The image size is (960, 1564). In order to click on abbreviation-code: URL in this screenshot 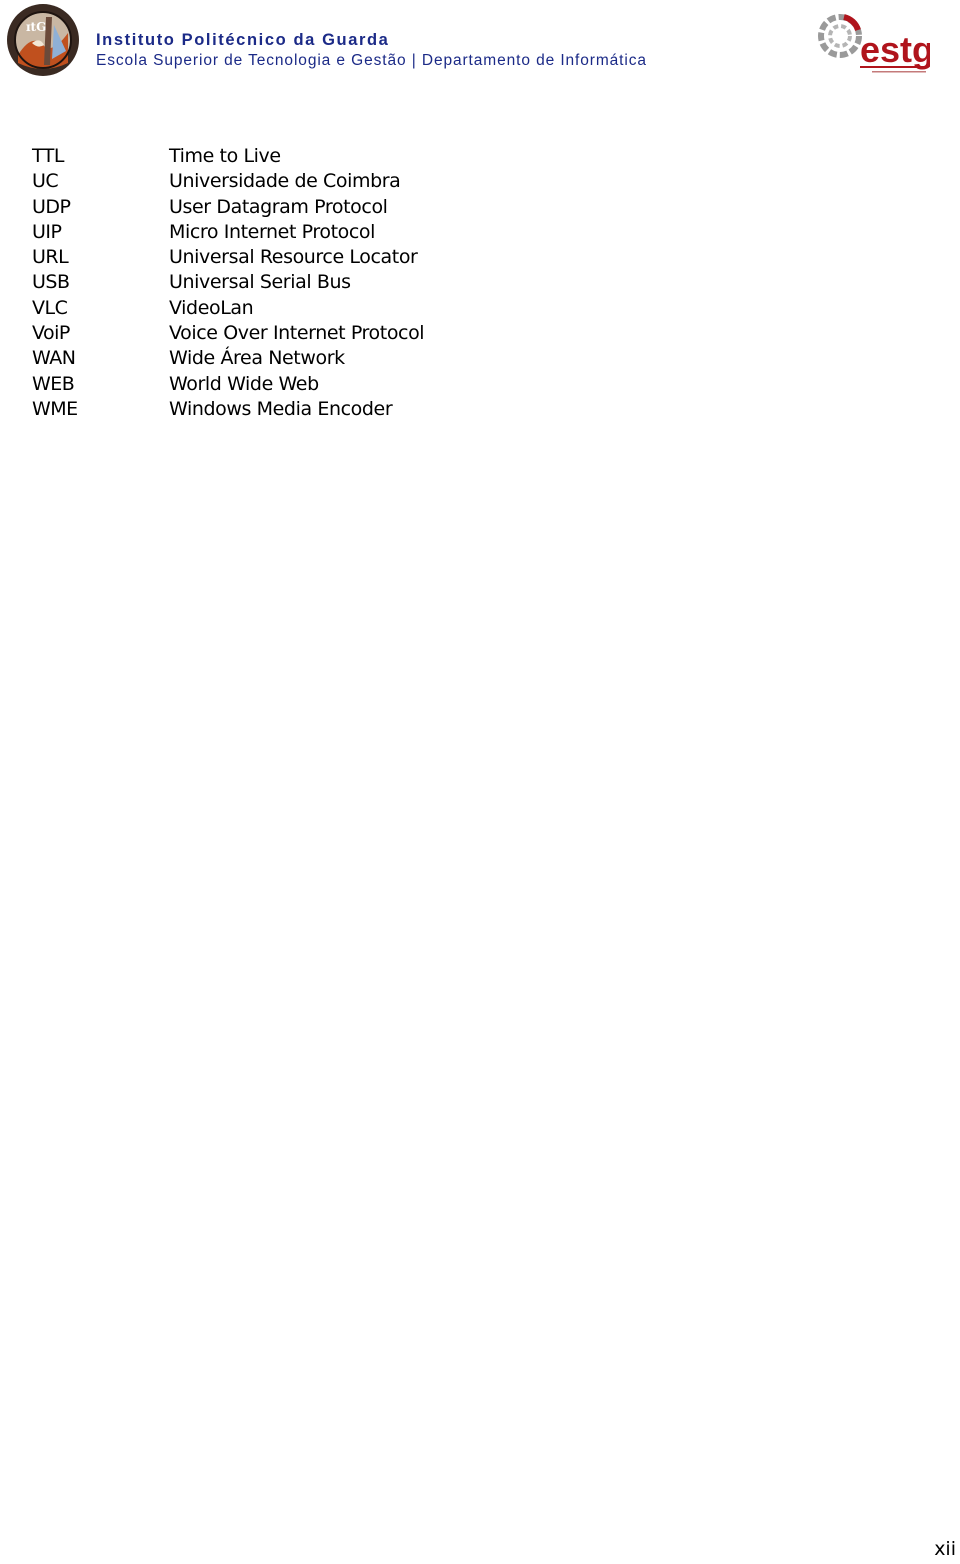, I will do `click(50, 257)`.